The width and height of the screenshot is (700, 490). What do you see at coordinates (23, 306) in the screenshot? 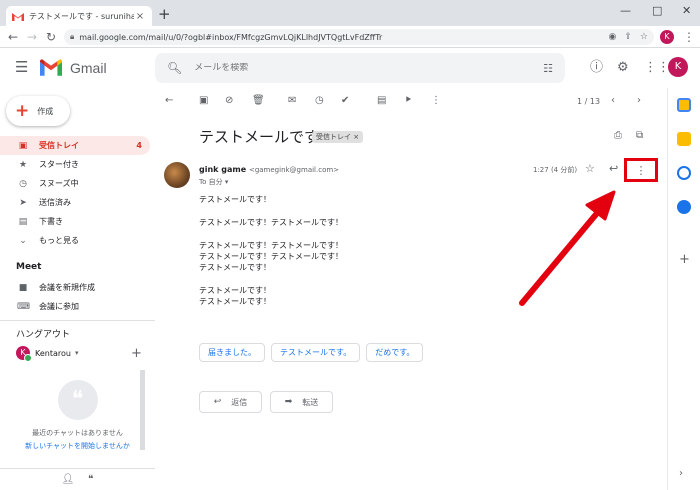
I see `keyboard-icon: ⌨` at bounding box center [23, 306].